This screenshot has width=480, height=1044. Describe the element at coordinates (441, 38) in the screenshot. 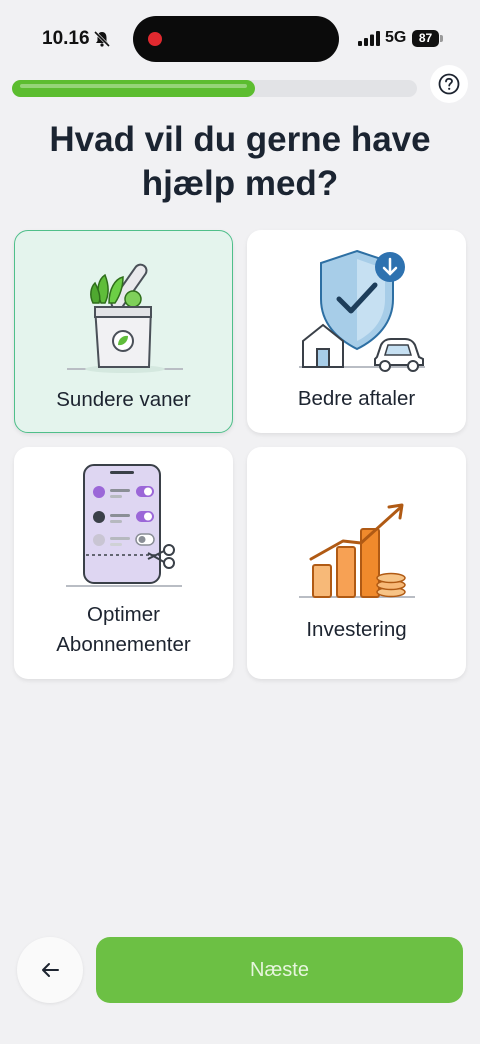

I see `battery-tip` at that location.